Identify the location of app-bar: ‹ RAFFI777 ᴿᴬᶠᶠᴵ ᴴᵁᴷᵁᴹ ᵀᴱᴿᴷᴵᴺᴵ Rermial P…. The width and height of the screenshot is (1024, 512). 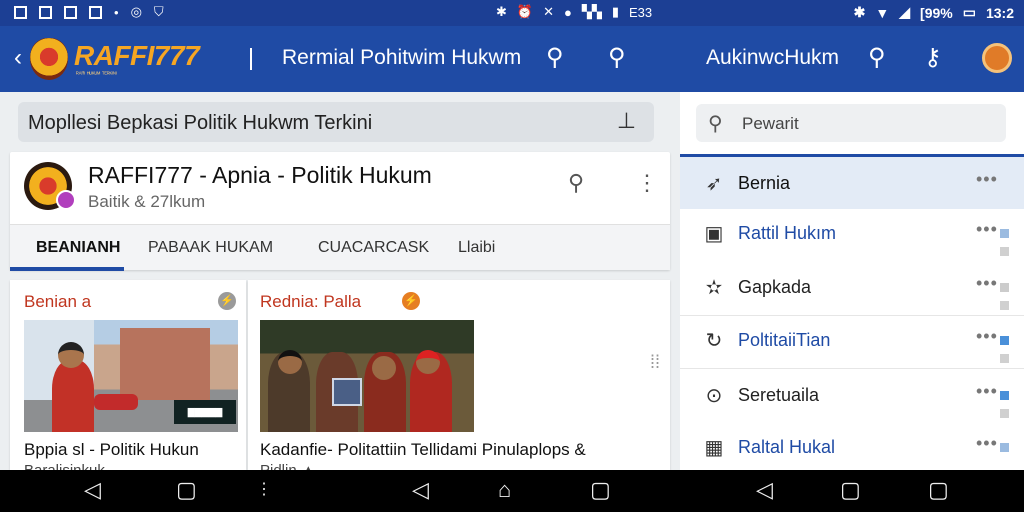
(512, 59).